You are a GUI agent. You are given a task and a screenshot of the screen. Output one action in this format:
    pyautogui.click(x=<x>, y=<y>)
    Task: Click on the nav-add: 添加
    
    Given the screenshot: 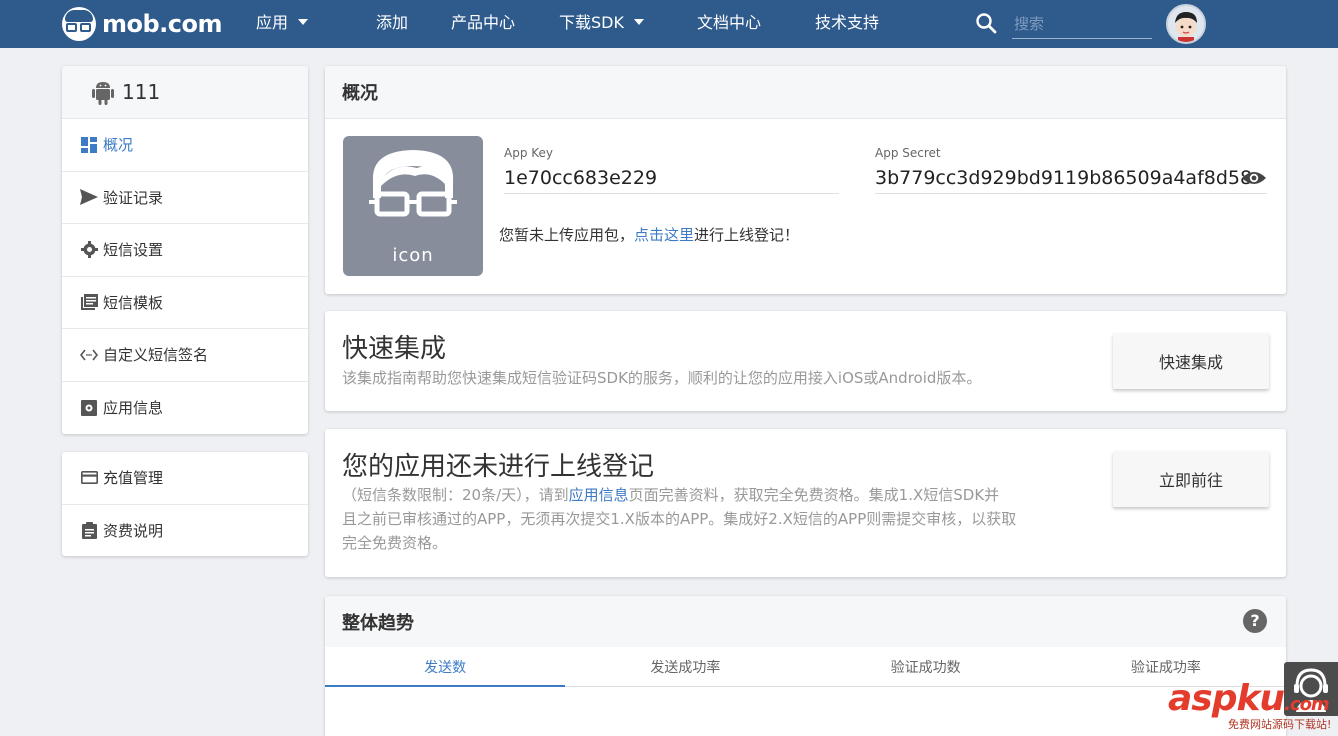 What is the action you would take?
    pyautogui.click(x=392, y=24)
    